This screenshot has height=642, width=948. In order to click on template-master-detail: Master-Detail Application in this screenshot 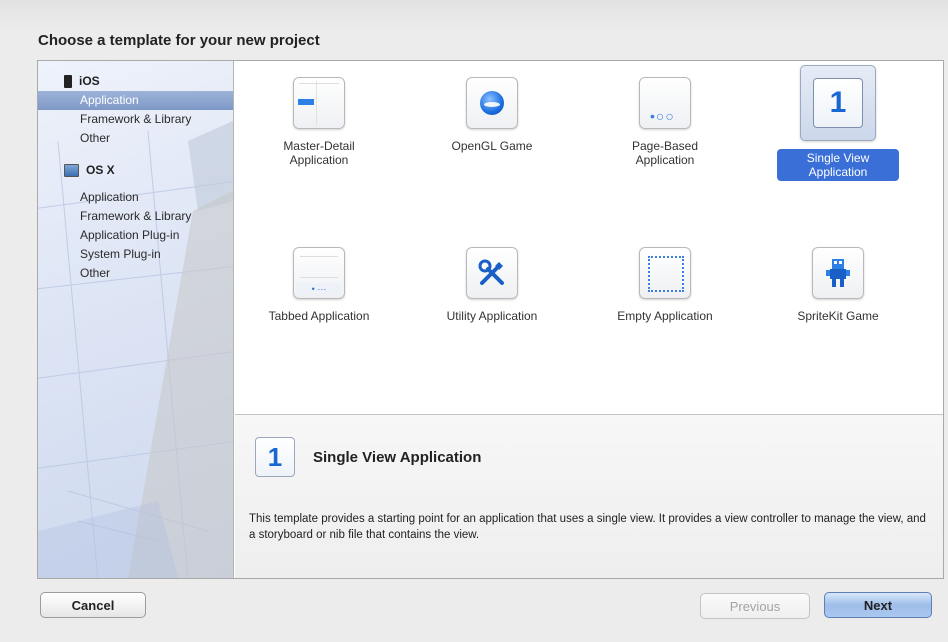, I will do `click(319, 149)`.